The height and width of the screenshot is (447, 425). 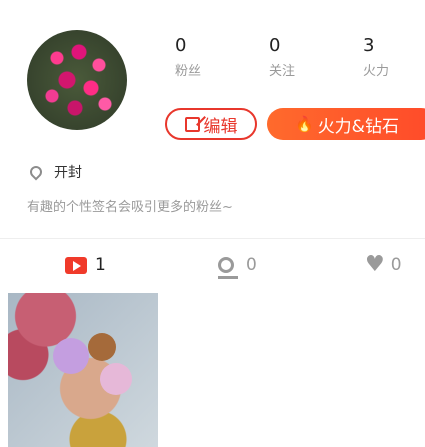 What do you see at coordinates (251, 265) in the screenshot?
I see `tab-locations-count: 0` at bounding box center [251, 265].